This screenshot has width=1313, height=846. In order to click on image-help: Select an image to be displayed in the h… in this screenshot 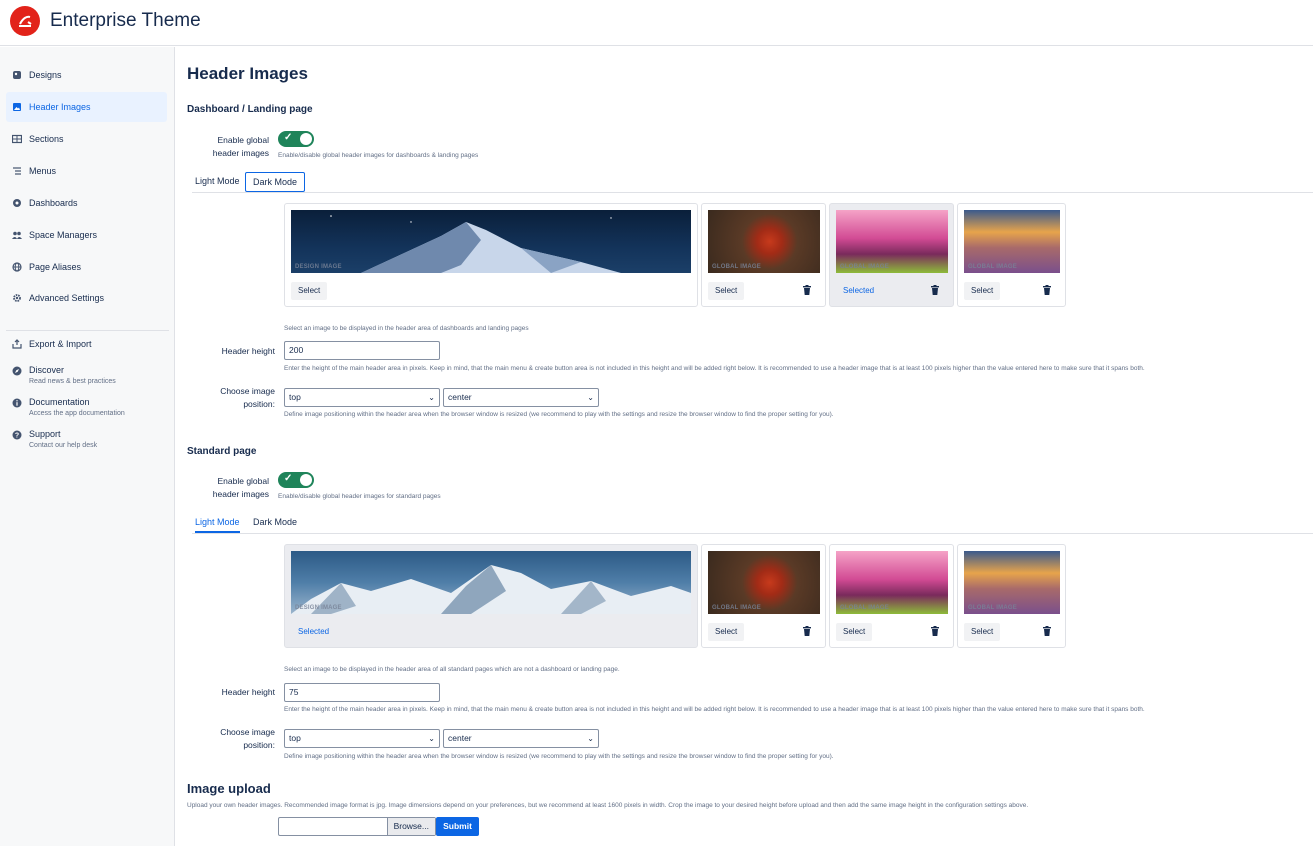, I will do `click(452, 669)`.